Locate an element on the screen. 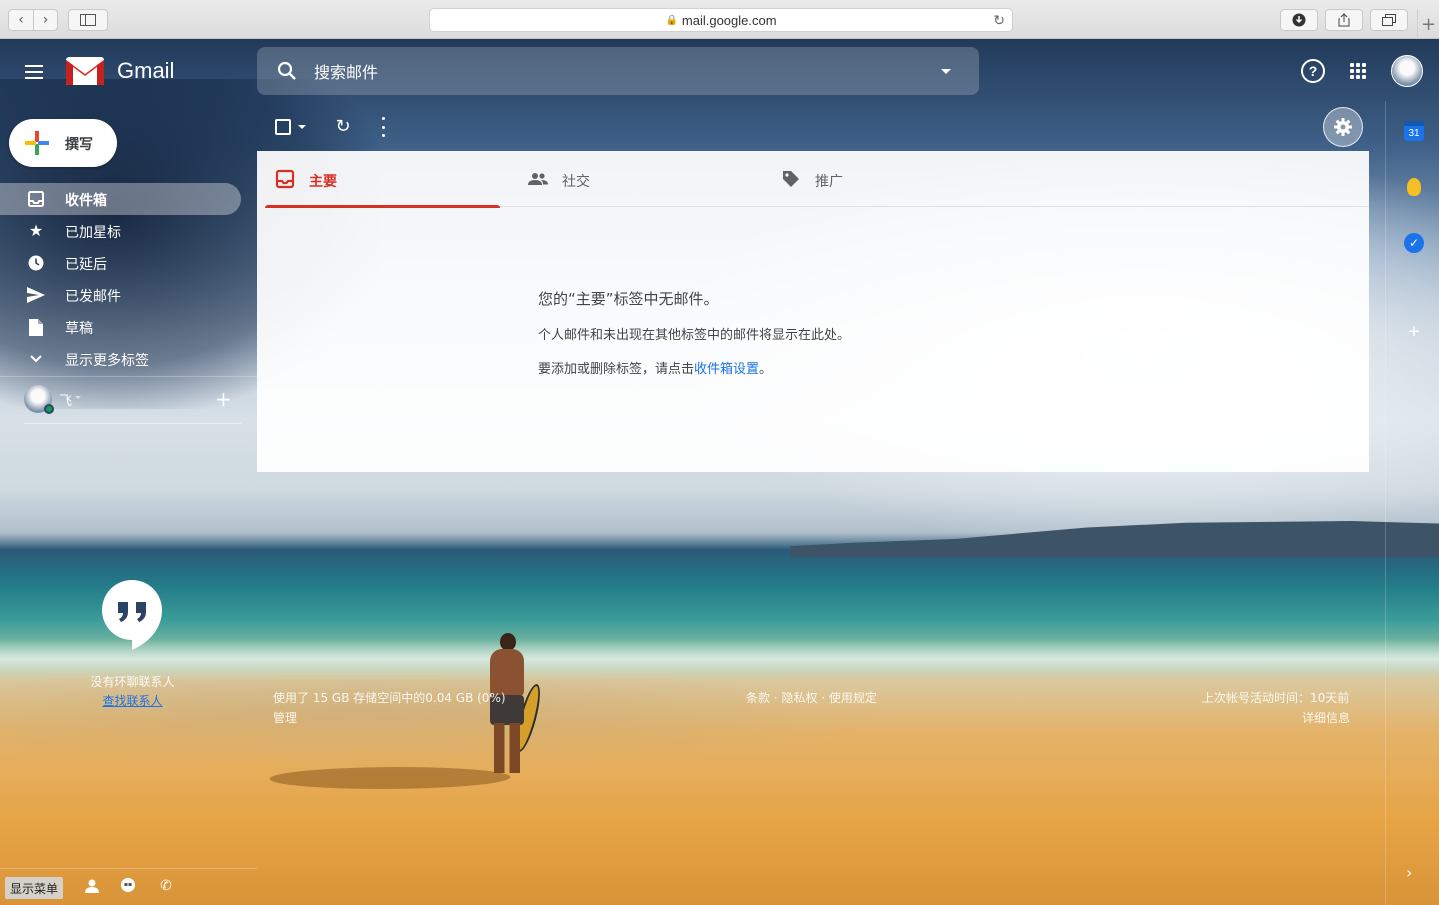 Image resolution: width=1439 pixels, height=905 pixels. forward-button: › is located at coordinates (45, 20).